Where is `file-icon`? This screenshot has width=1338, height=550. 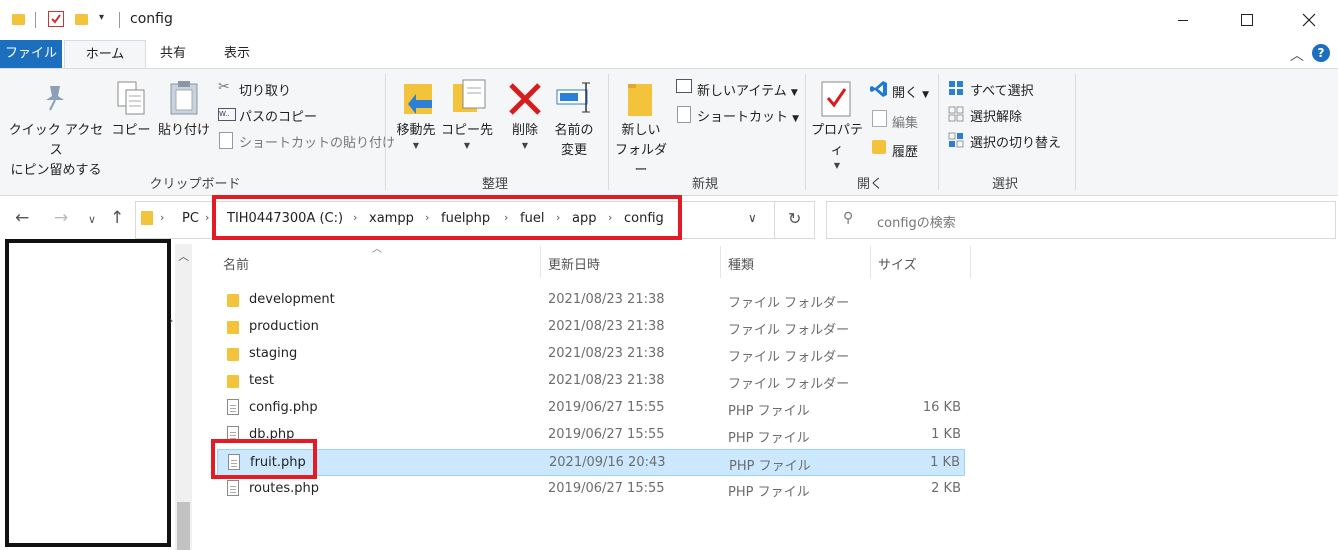
file-icon is located at coordinates (233, 488).